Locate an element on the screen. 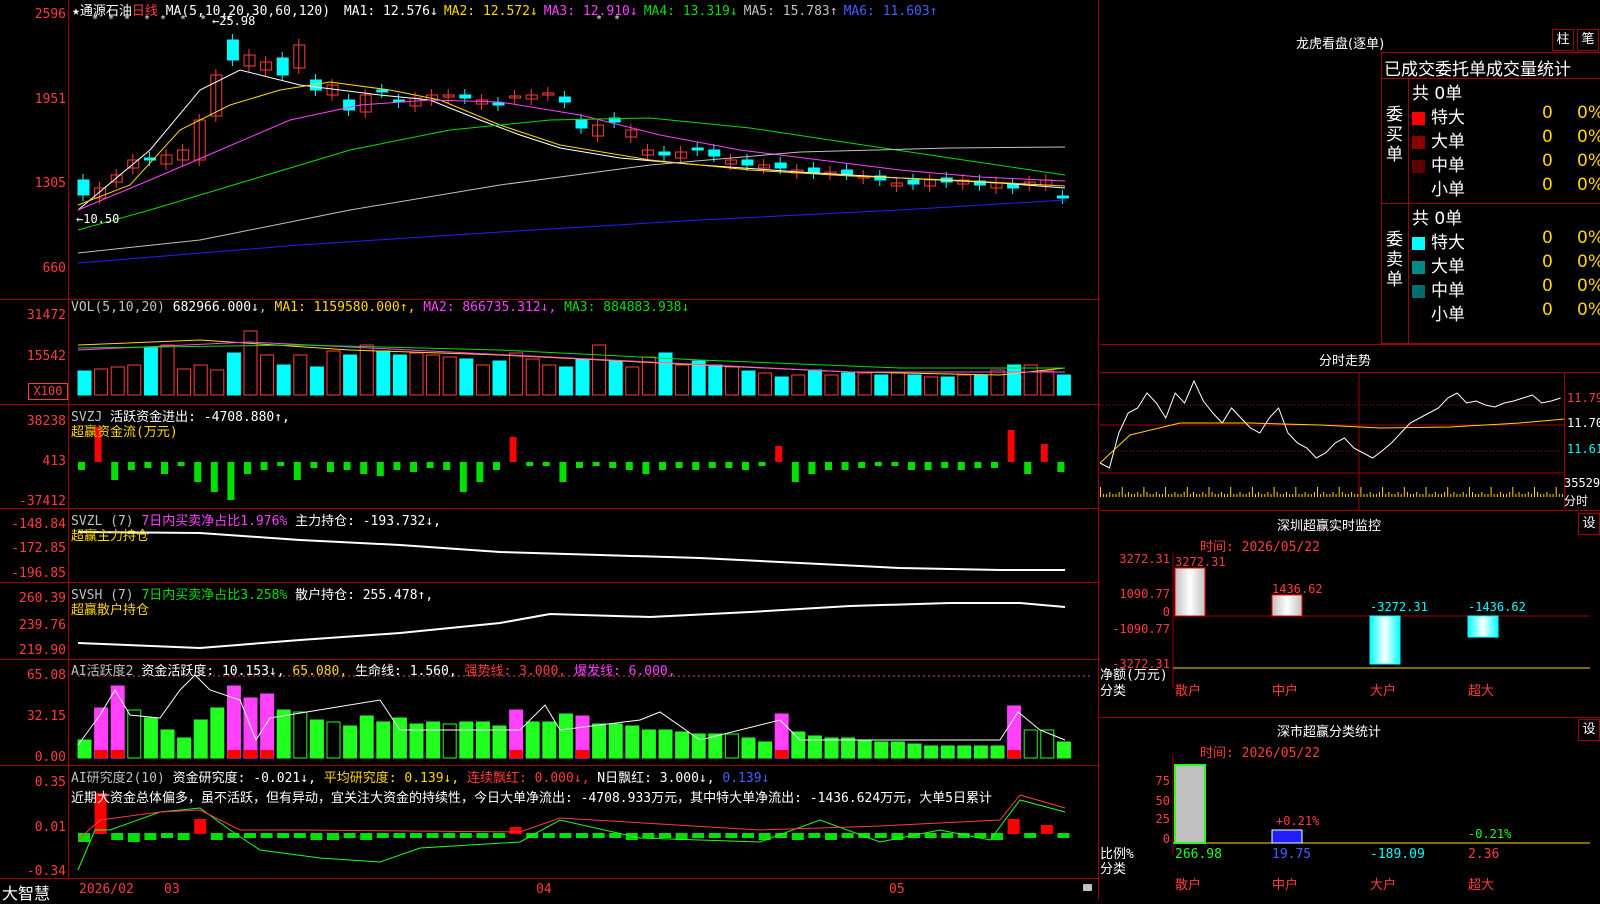 This screenshot has height=904, width=1600. vol-title: VOL(5,10,20) is located at coordinates (118, 307).